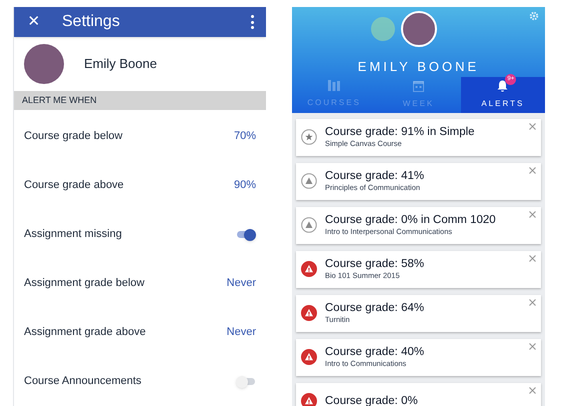 The image size is (561, 406). Describe the element at coordinates (73, 234) in the screenshot. I see `setting-label: Assignment missing` at that location.